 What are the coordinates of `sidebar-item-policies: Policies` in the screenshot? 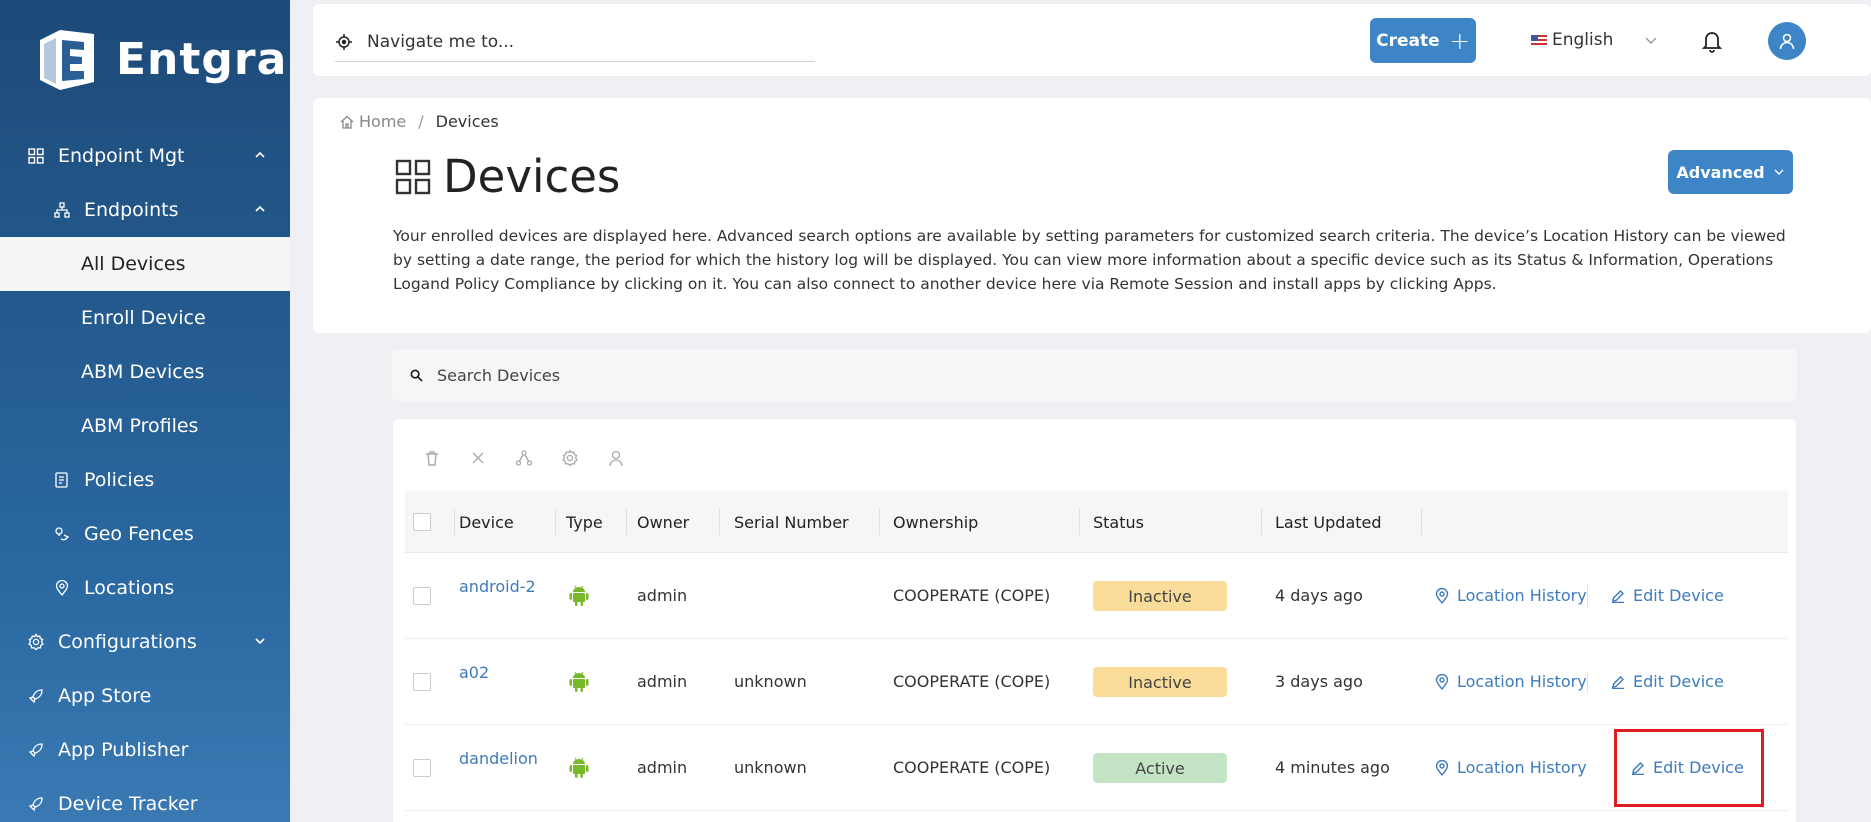 It's located at (145, 480).